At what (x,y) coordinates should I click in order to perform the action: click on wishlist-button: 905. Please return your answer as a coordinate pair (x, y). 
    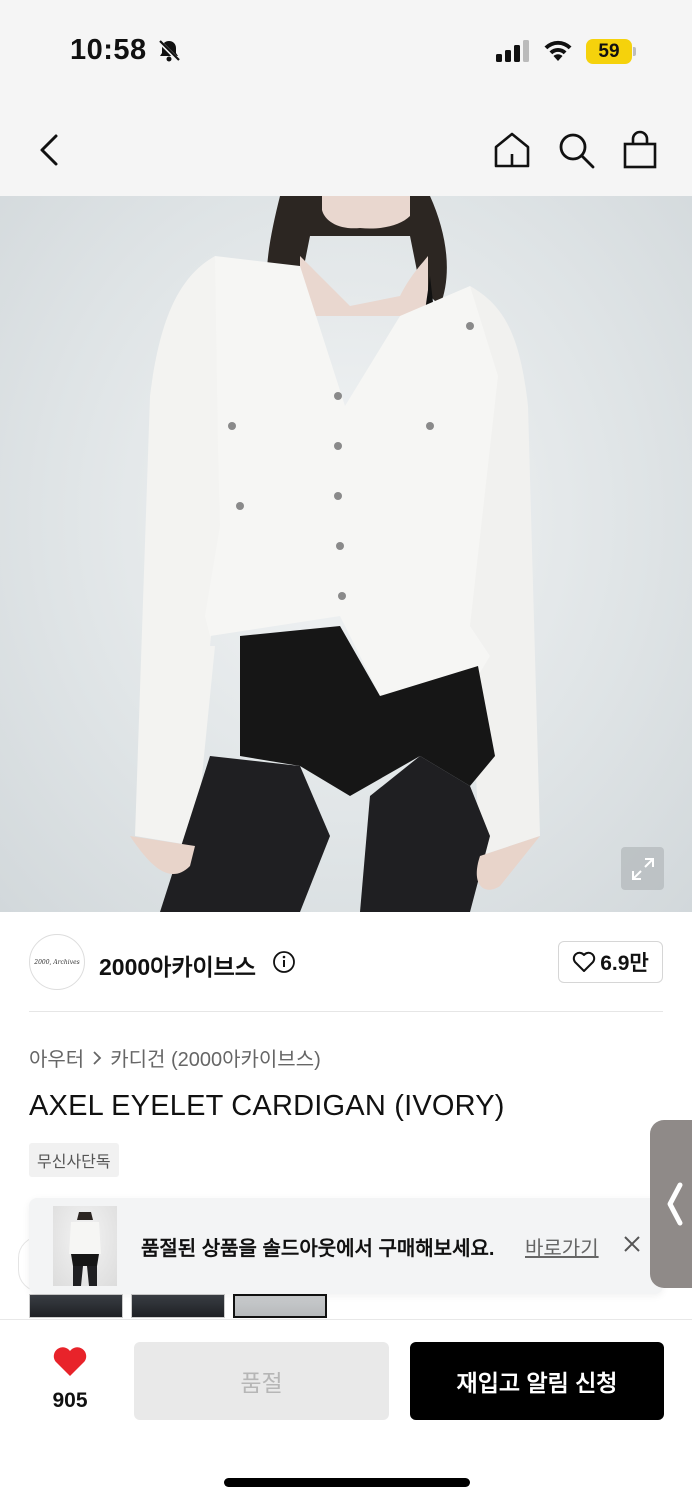
    Looking at the image, I should click on (70, 1379).